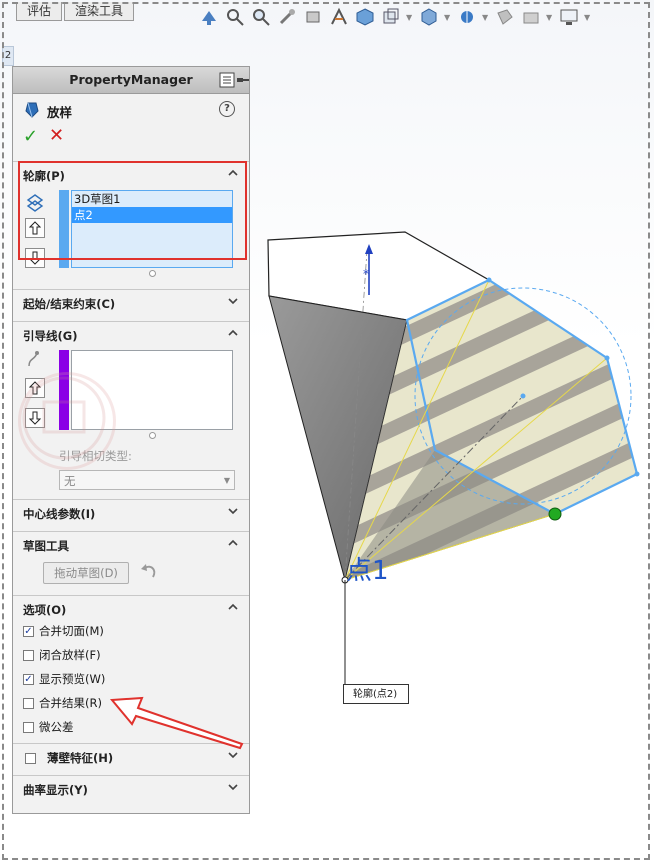 This screenshot has width=654, height=864. Describe the element at coordinates (56, 135) in the screenshot. I see `cancel-button: ✕` at that location.